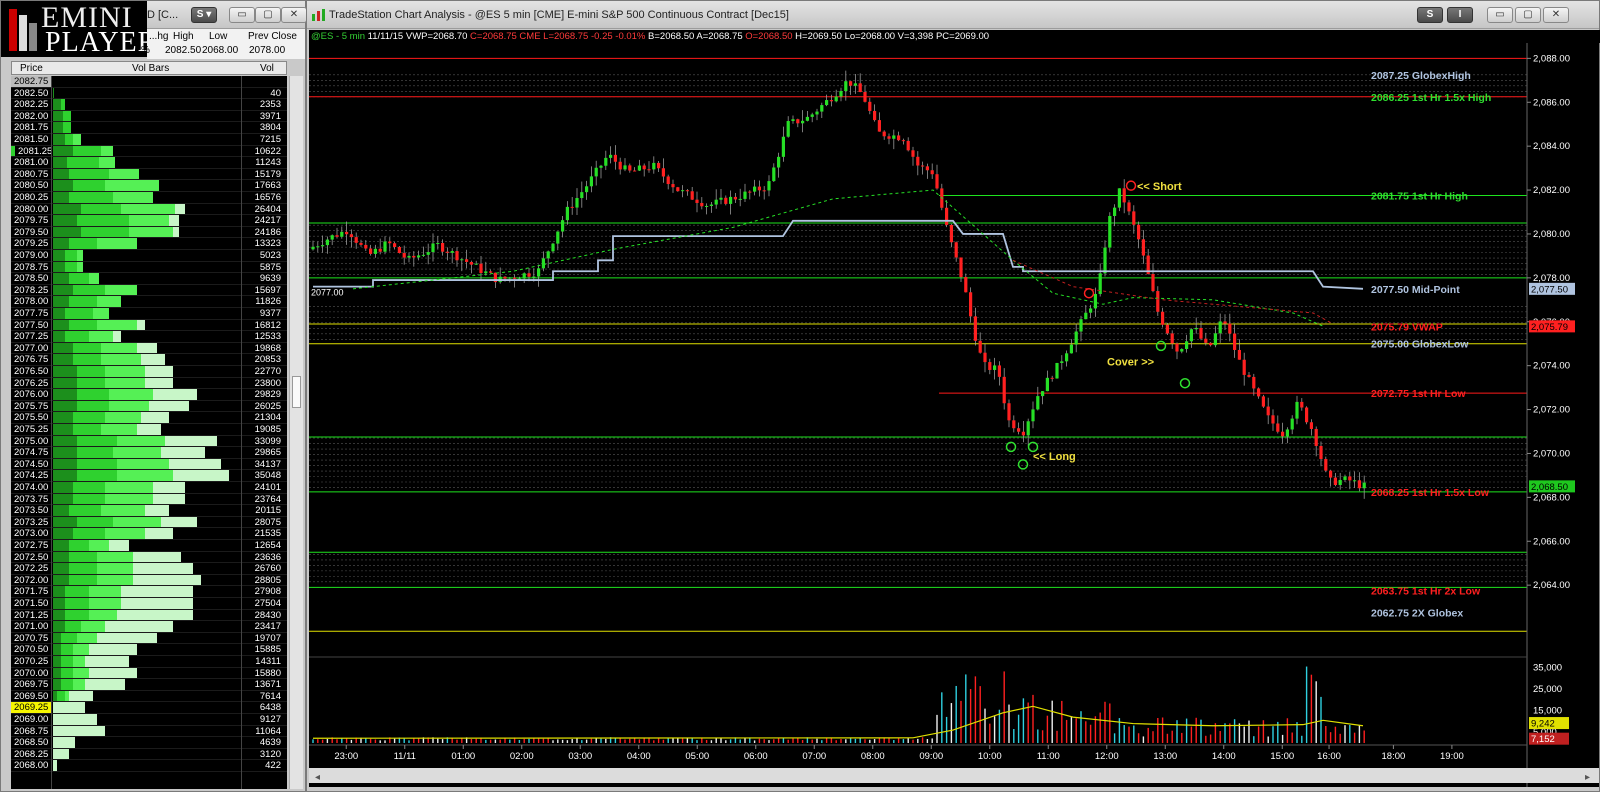  Describe the element at coordinates (1460, 15) in the screenshot. I see `i-menu-button: I` at that location.